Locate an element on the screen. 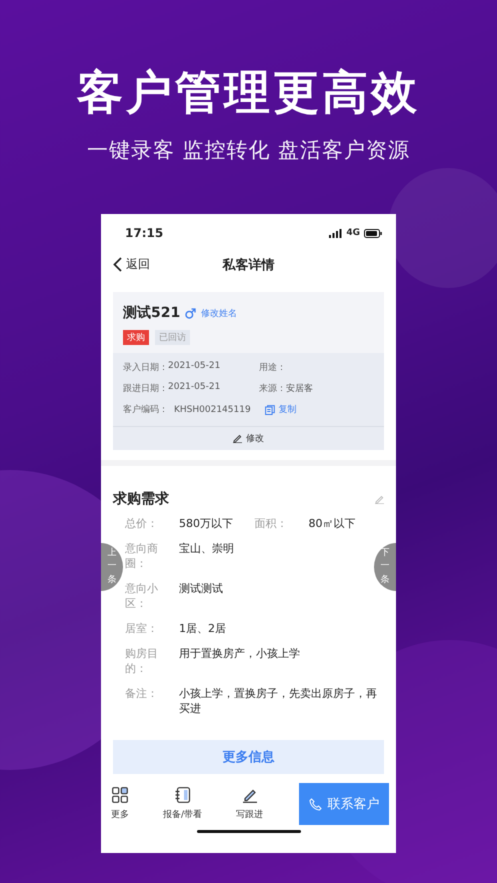 This screenshot has width=497, height=883. back-icon is located at coordinates (117, 264).